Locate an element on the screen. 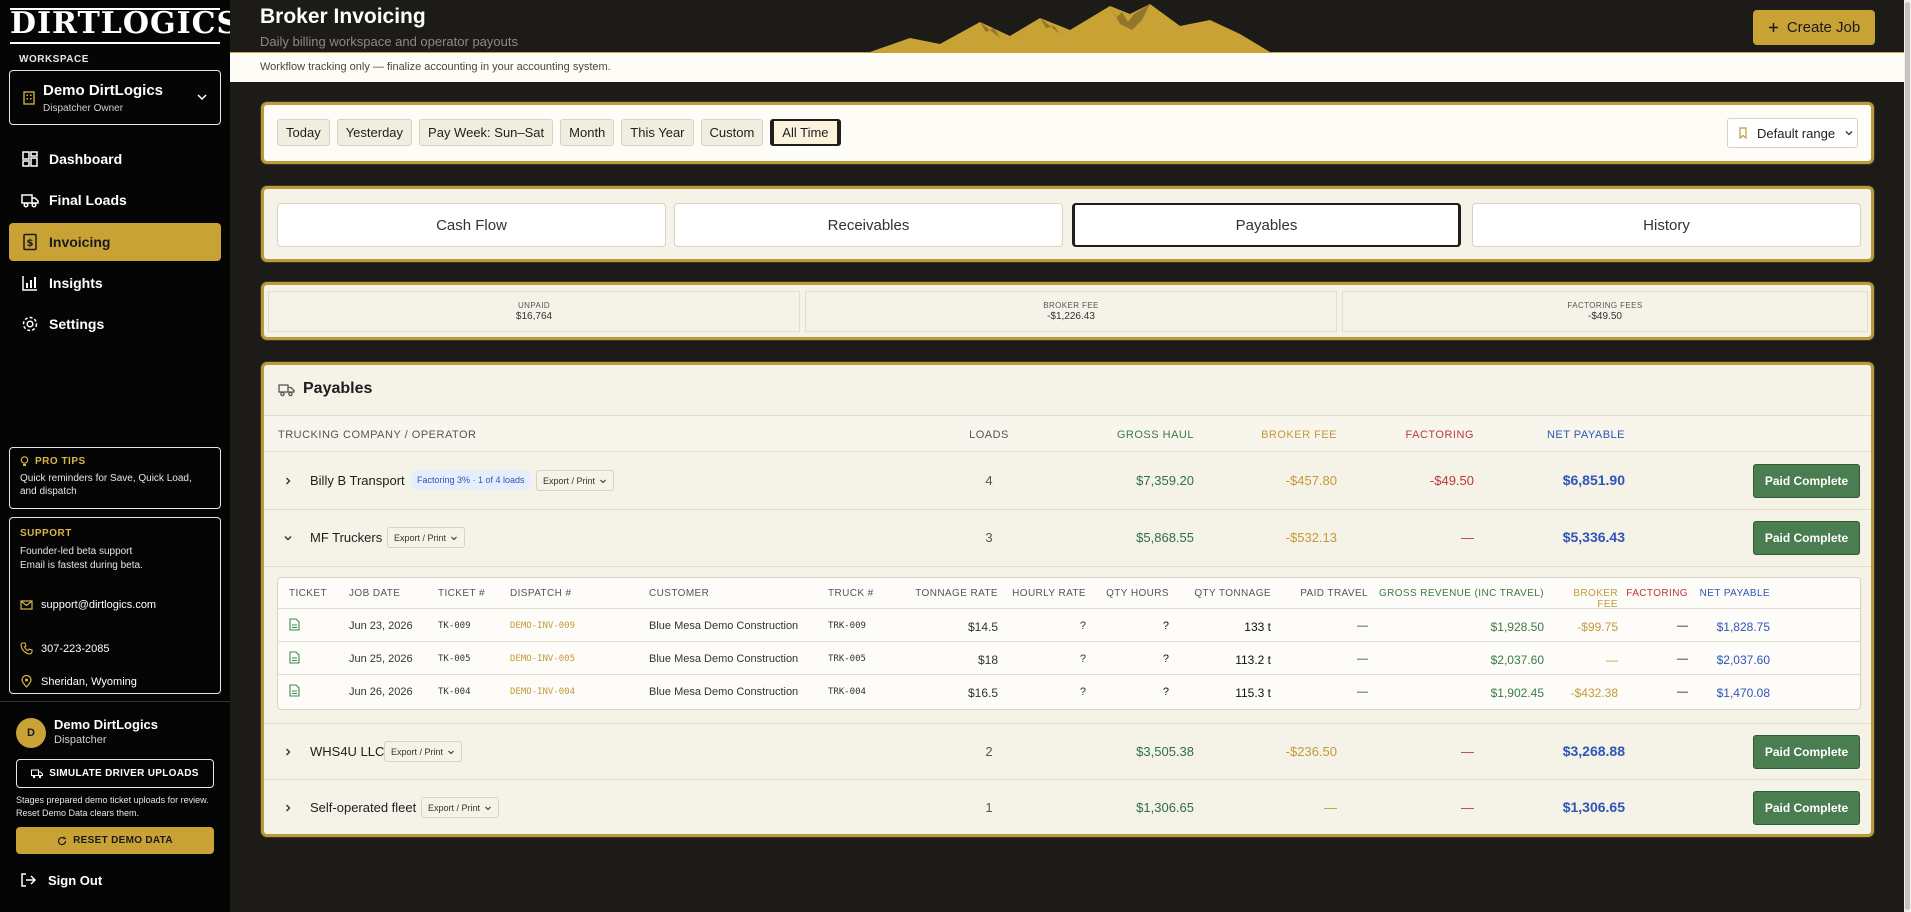 This screenshot has width=1911, height=912. ticket-number: TK-004 is located at coordinates (454, 692).